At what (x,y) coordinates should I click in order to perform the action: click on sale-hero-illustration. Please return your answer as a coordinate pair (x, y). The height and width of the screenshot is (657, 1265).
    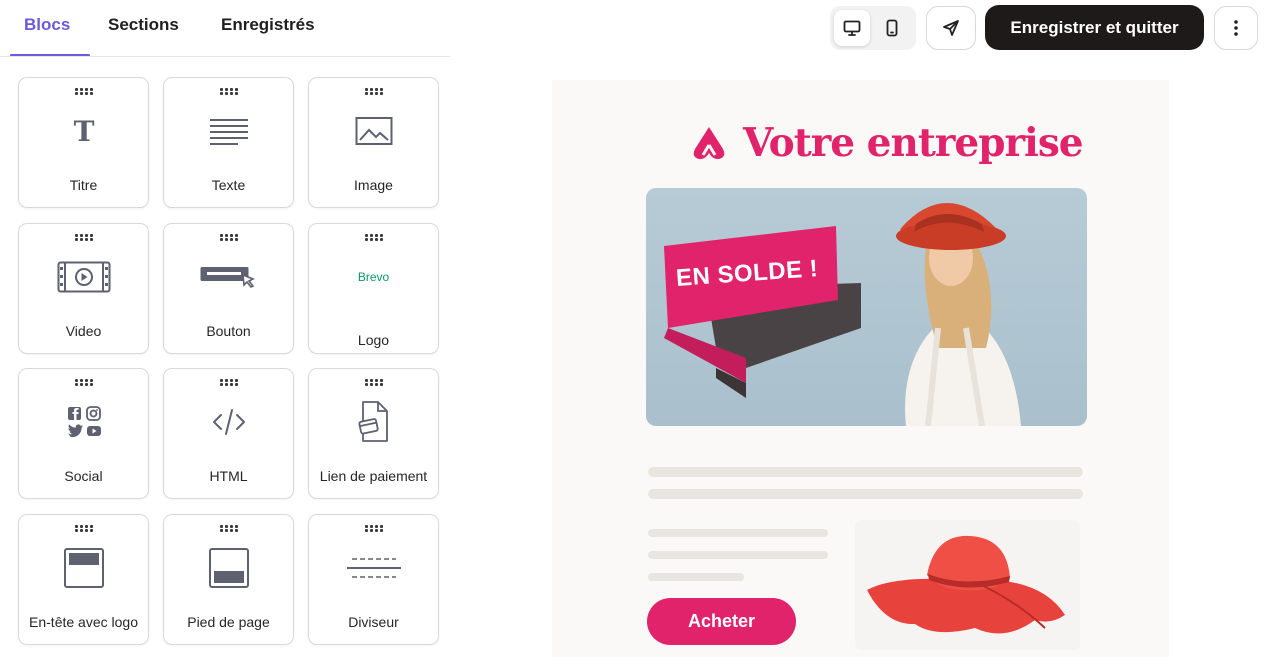
    Looking at the image, I should click on (842, 314).